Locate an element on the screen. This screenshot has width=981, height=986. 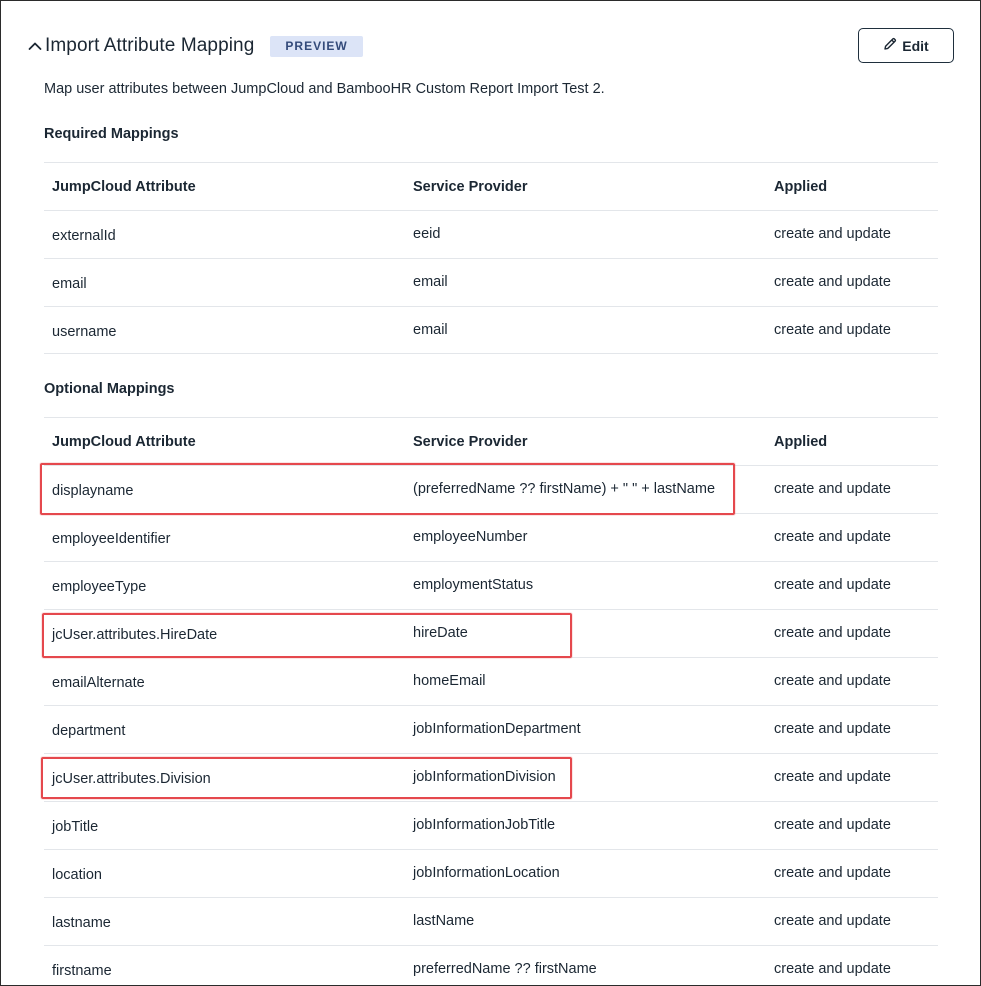
preview-badge: PREVIEW is located at coordinates (316, 46).